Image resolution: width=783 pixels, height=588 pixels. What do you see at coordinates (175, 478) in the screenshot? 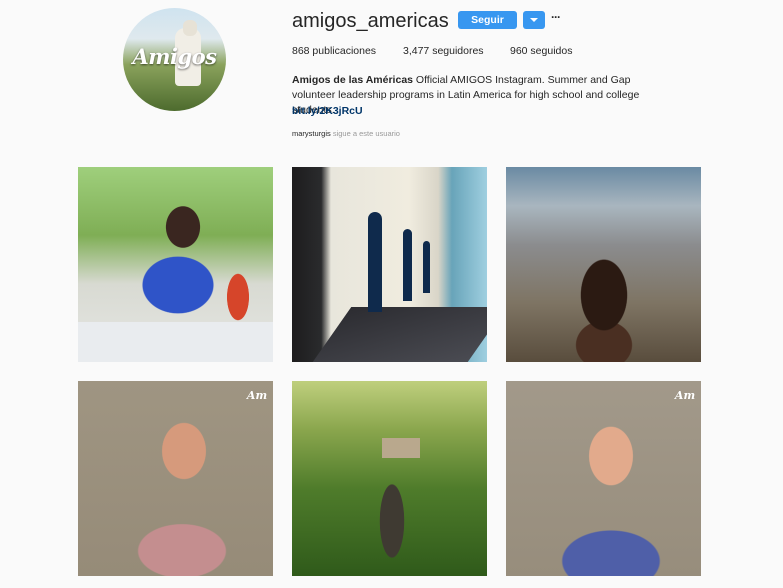
I see `post-tile-video-portrait-1: Am` at bounding box center [175, 478].